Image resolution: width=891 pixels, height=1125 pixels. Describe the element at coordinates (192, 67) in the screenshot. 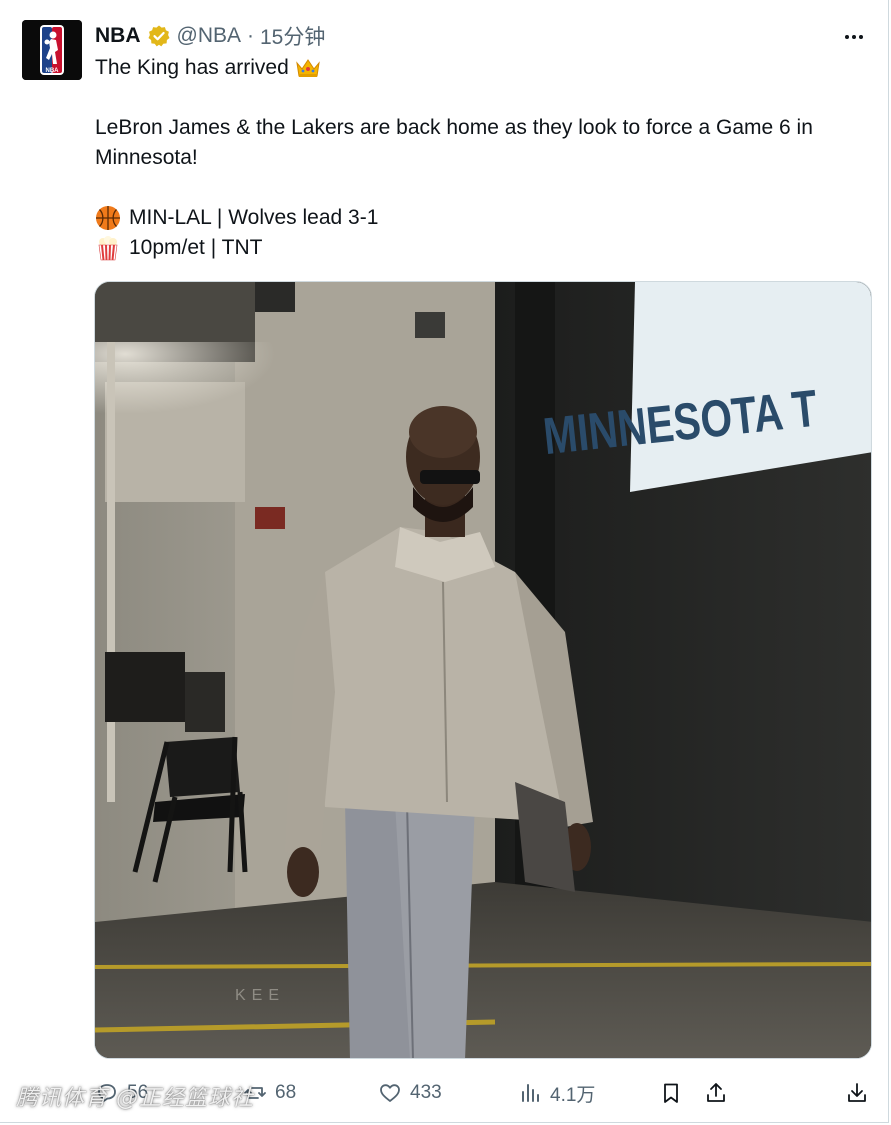

I see `tweet-line-1: The King has arrived` at that location.